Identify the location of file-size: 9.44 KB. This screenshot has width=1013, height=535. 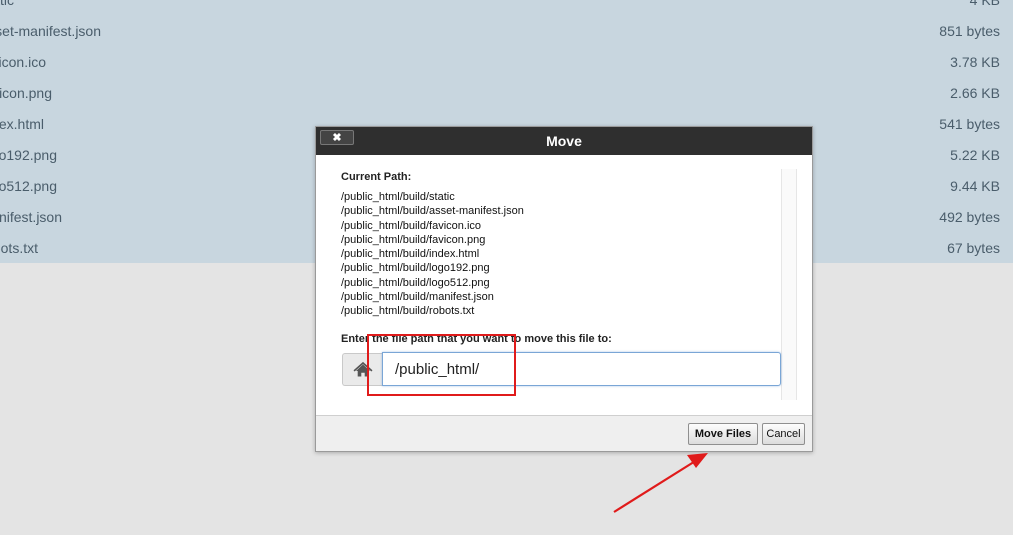
(975, 186).